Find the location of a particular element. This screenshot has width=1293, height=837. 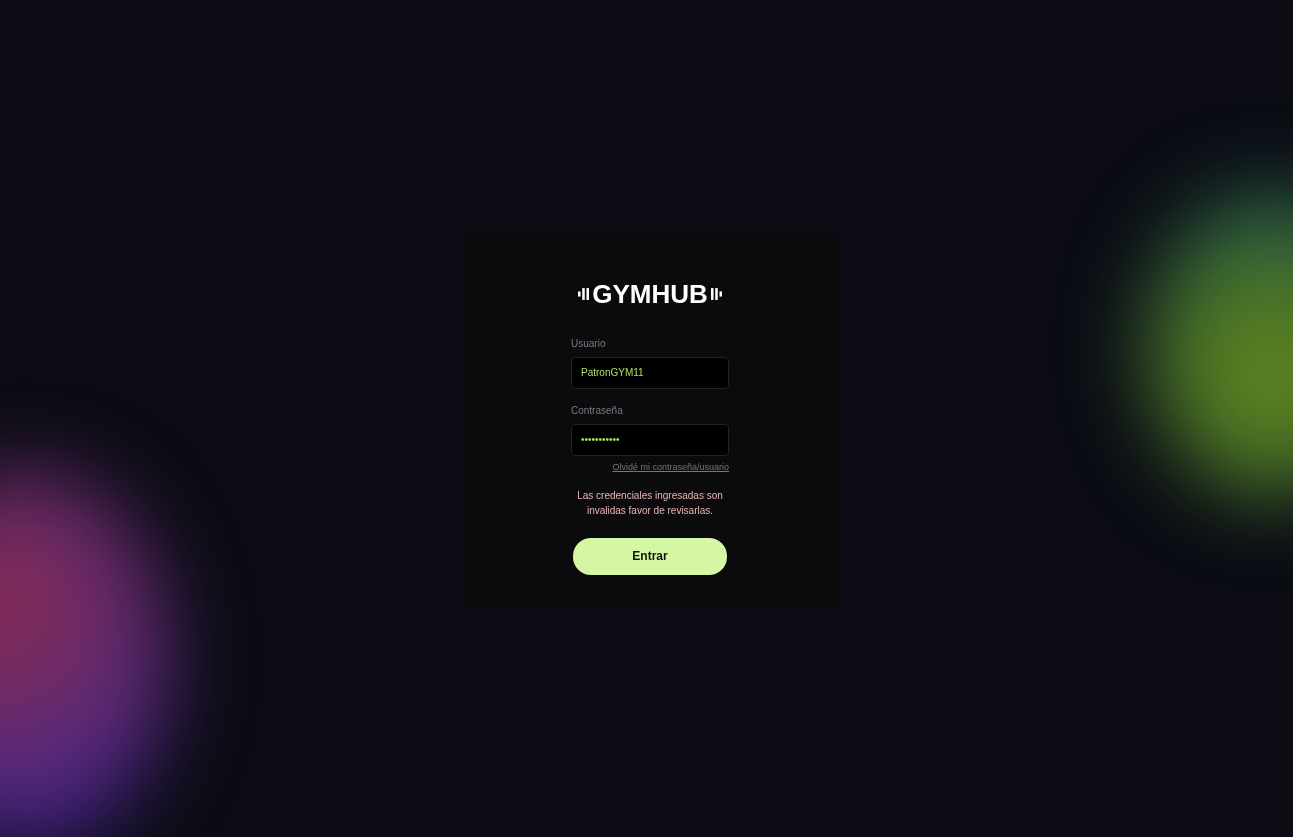

field-label: Contraseña is located at coordinates (597, 410).